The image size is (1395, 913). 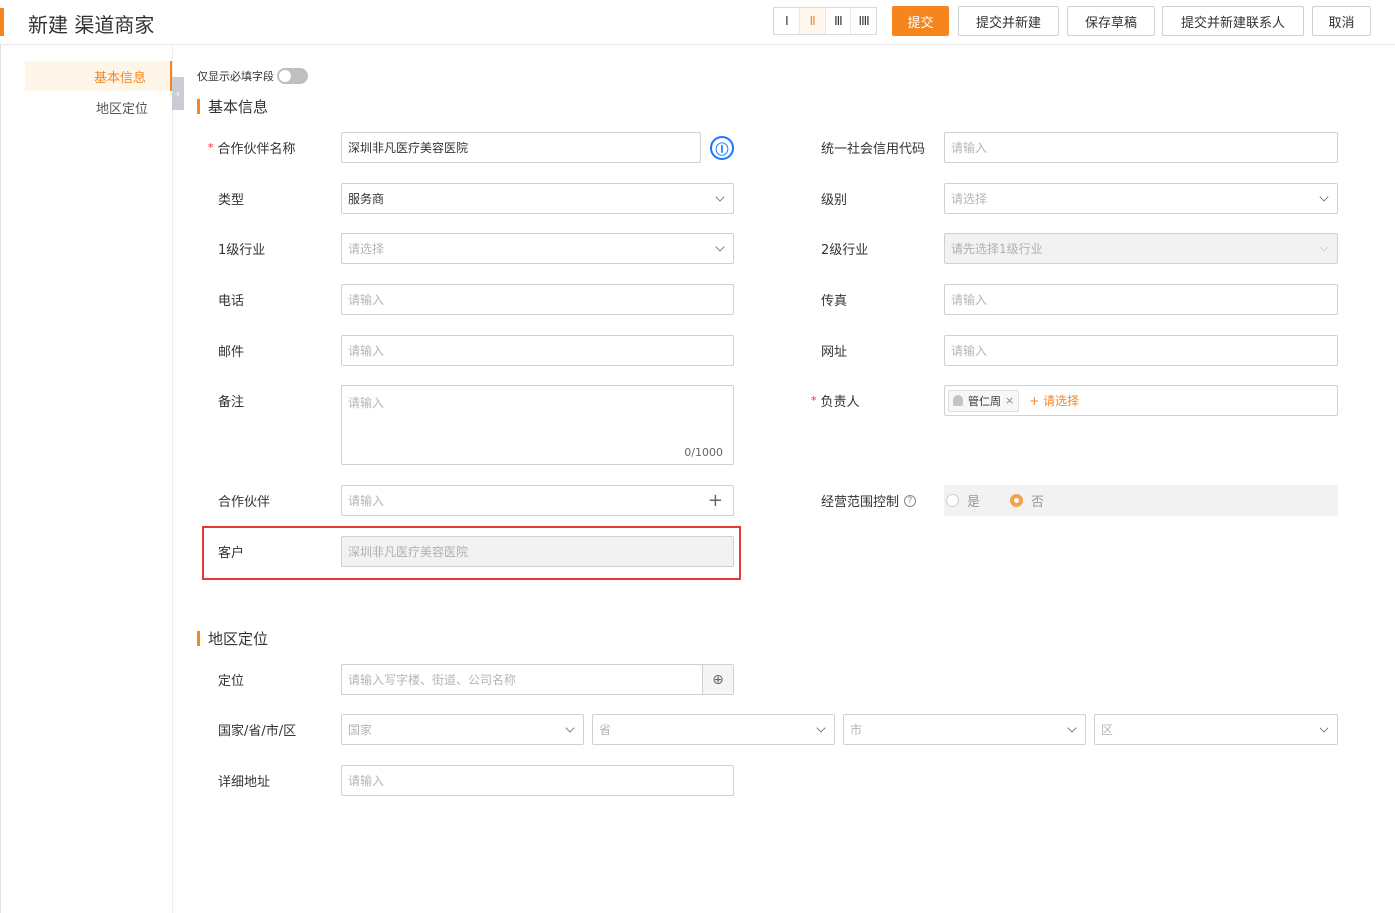 I want to click on partner-name-label: * 合作伙伴名称, so click(x=252, y=147).